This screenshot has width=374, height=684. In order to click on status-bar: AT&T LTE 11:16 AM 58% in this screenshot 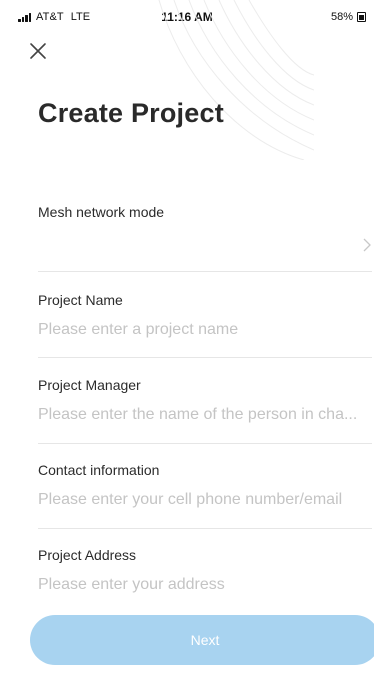, I will do `click(187, 17)`.